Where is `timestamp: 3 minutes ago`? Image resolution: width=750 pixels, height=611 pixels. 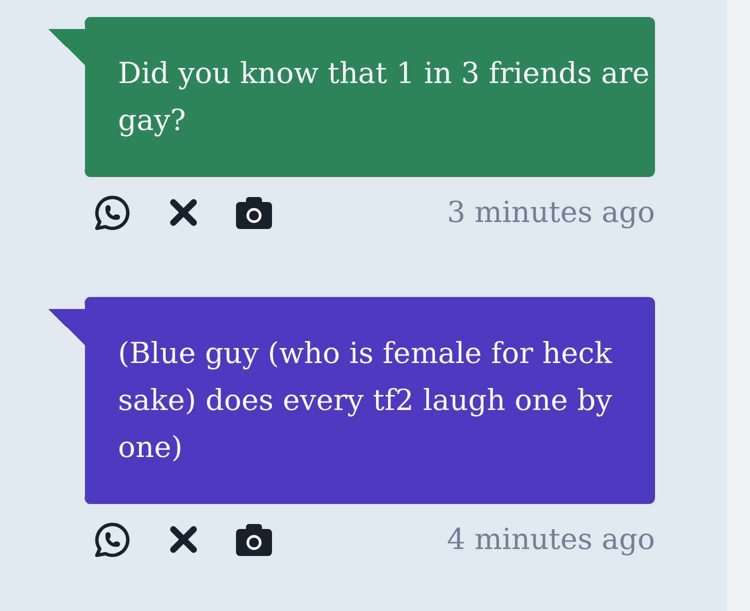 timestamp: 3 minutes ago is located at coordinates (550, 212).